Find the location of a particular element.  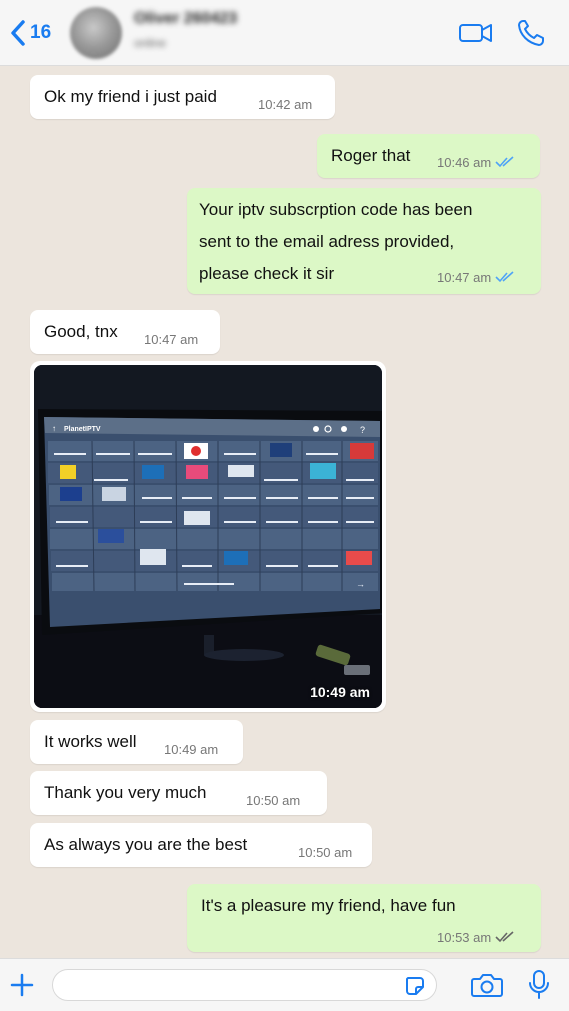

message-bubble: As always you are the best 10:50 am is located at coordinates (201, 845).